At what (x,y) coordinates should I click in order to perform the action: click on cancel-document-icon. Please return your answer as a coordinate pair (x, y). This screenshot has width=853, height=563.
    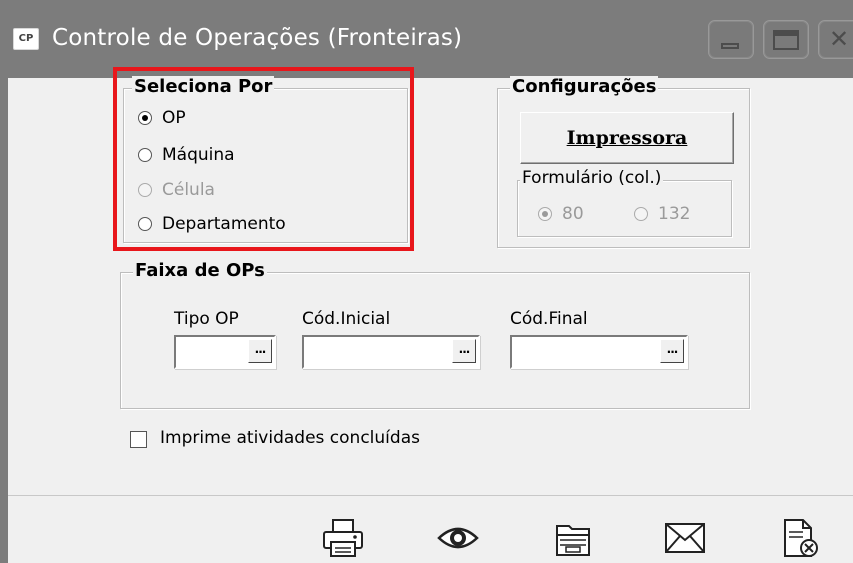
    Looking at the image, I should click on (799, 538).